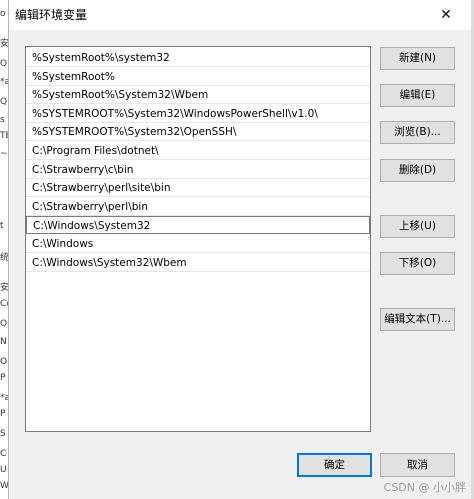 This screenshot has height=499, width=474. What do you see at coordinates (198, 188) in the screenshot?
I see `list-item: C:\Strawberry\perl\site\bin` at bounding box center [198, 188].